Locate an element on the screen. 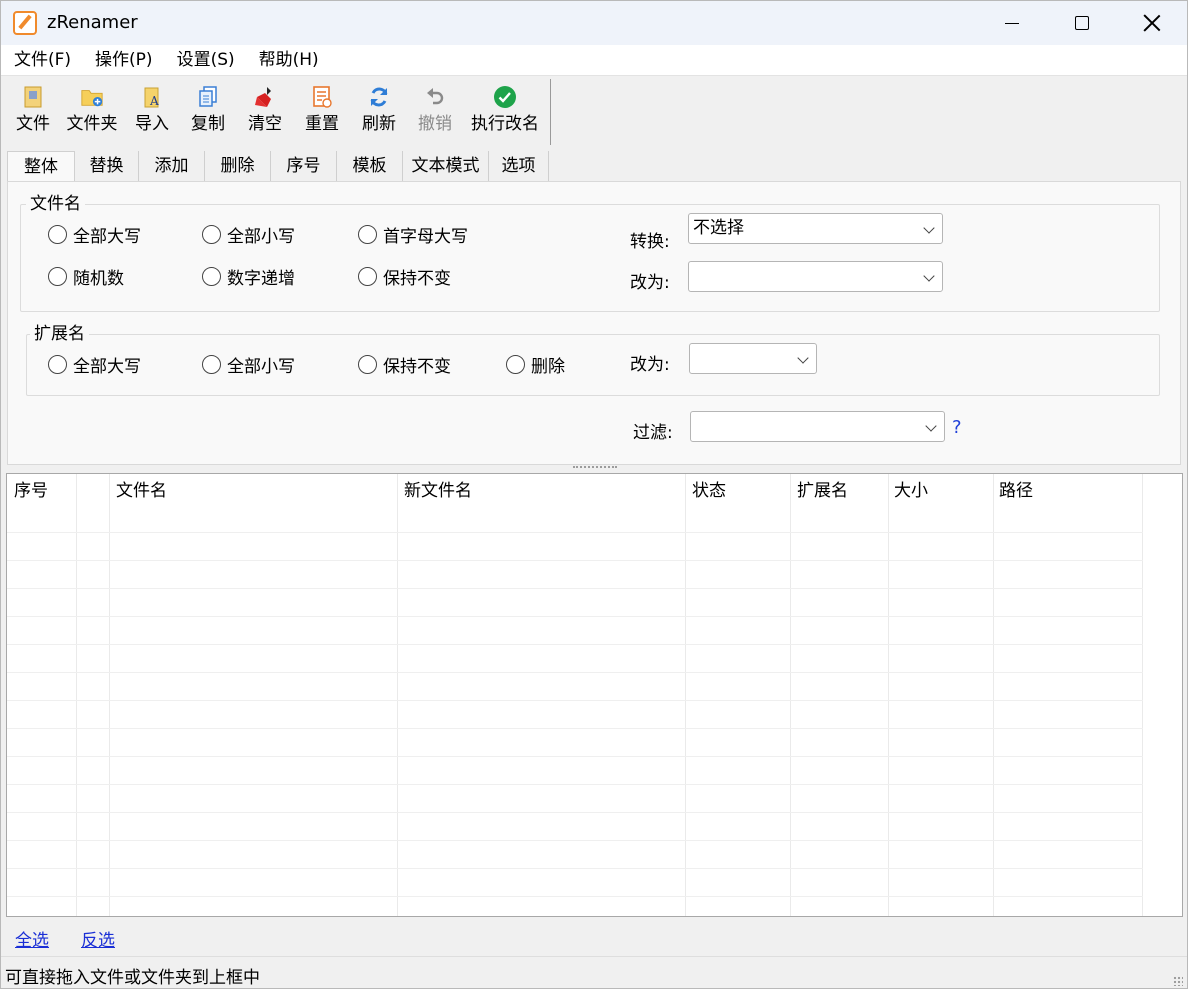  column-header-filename: 文件名 is located at coordinates (138, 490).